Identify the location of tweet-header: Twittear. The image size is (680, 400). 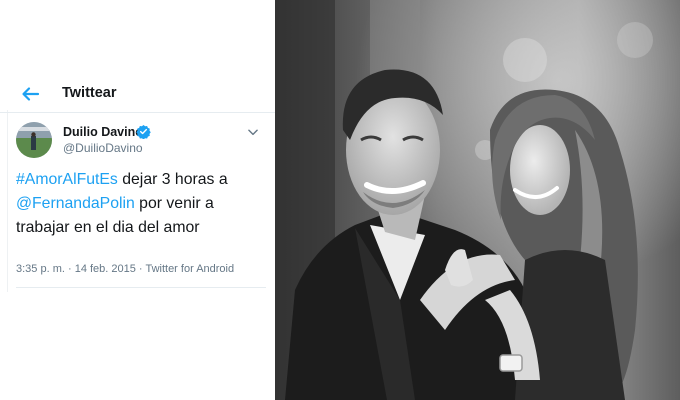
(137, 95).